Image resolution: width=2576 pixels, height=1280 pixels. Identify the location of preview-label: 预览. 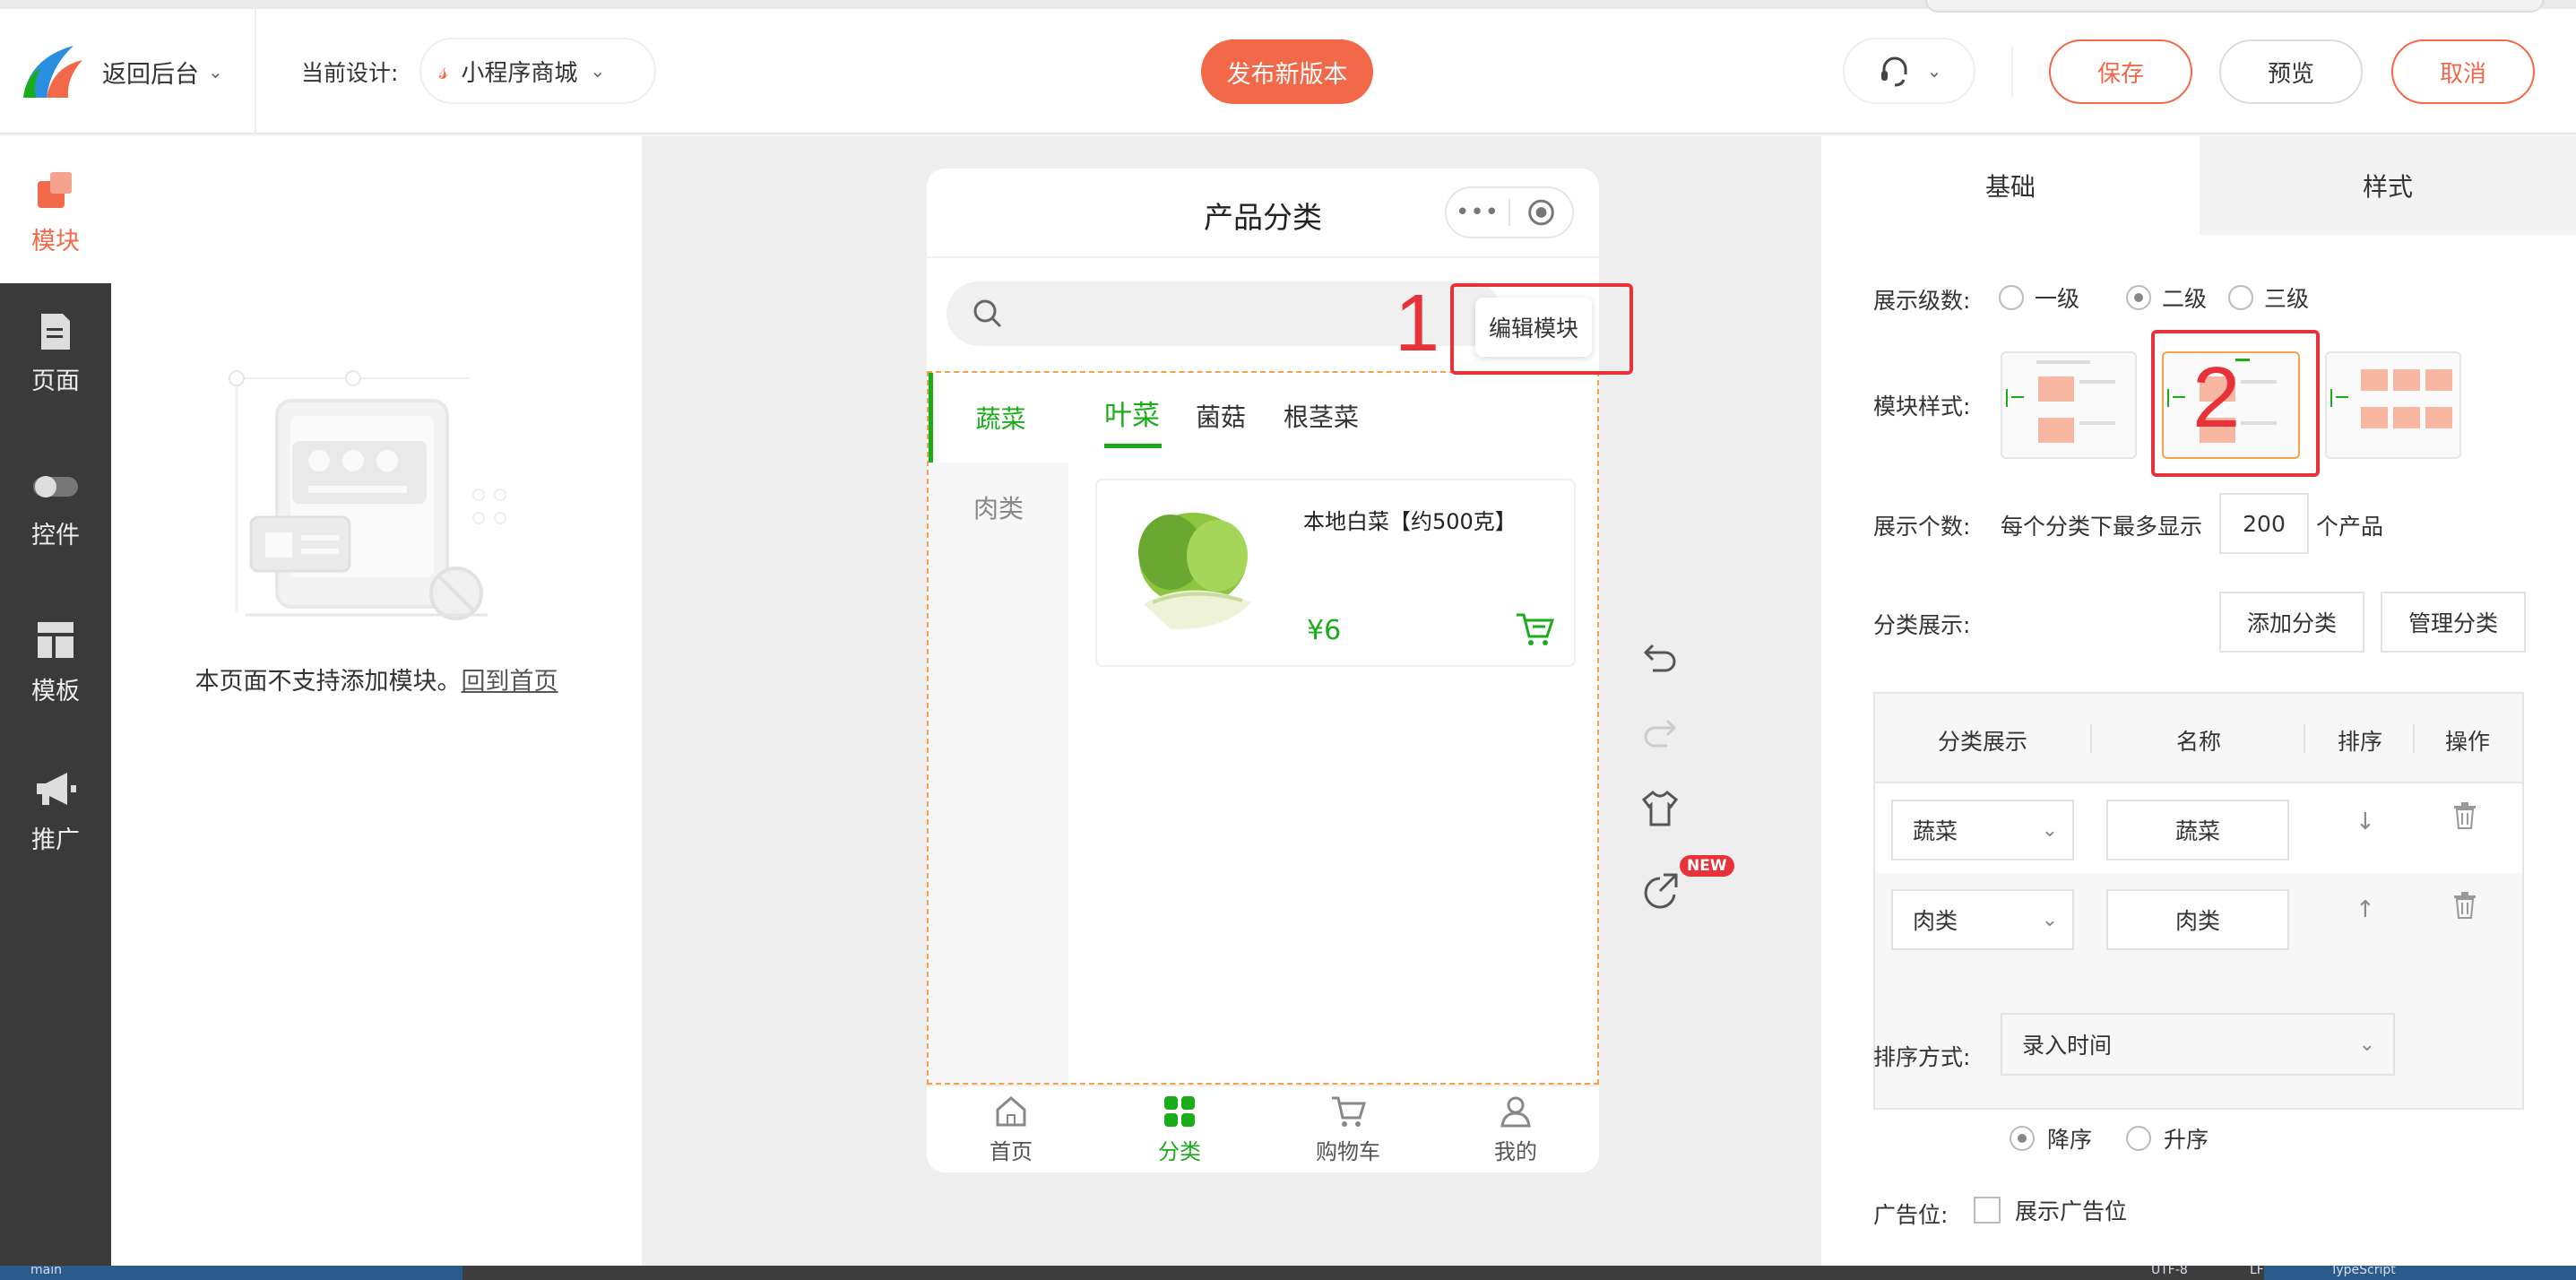
(2290, 74).